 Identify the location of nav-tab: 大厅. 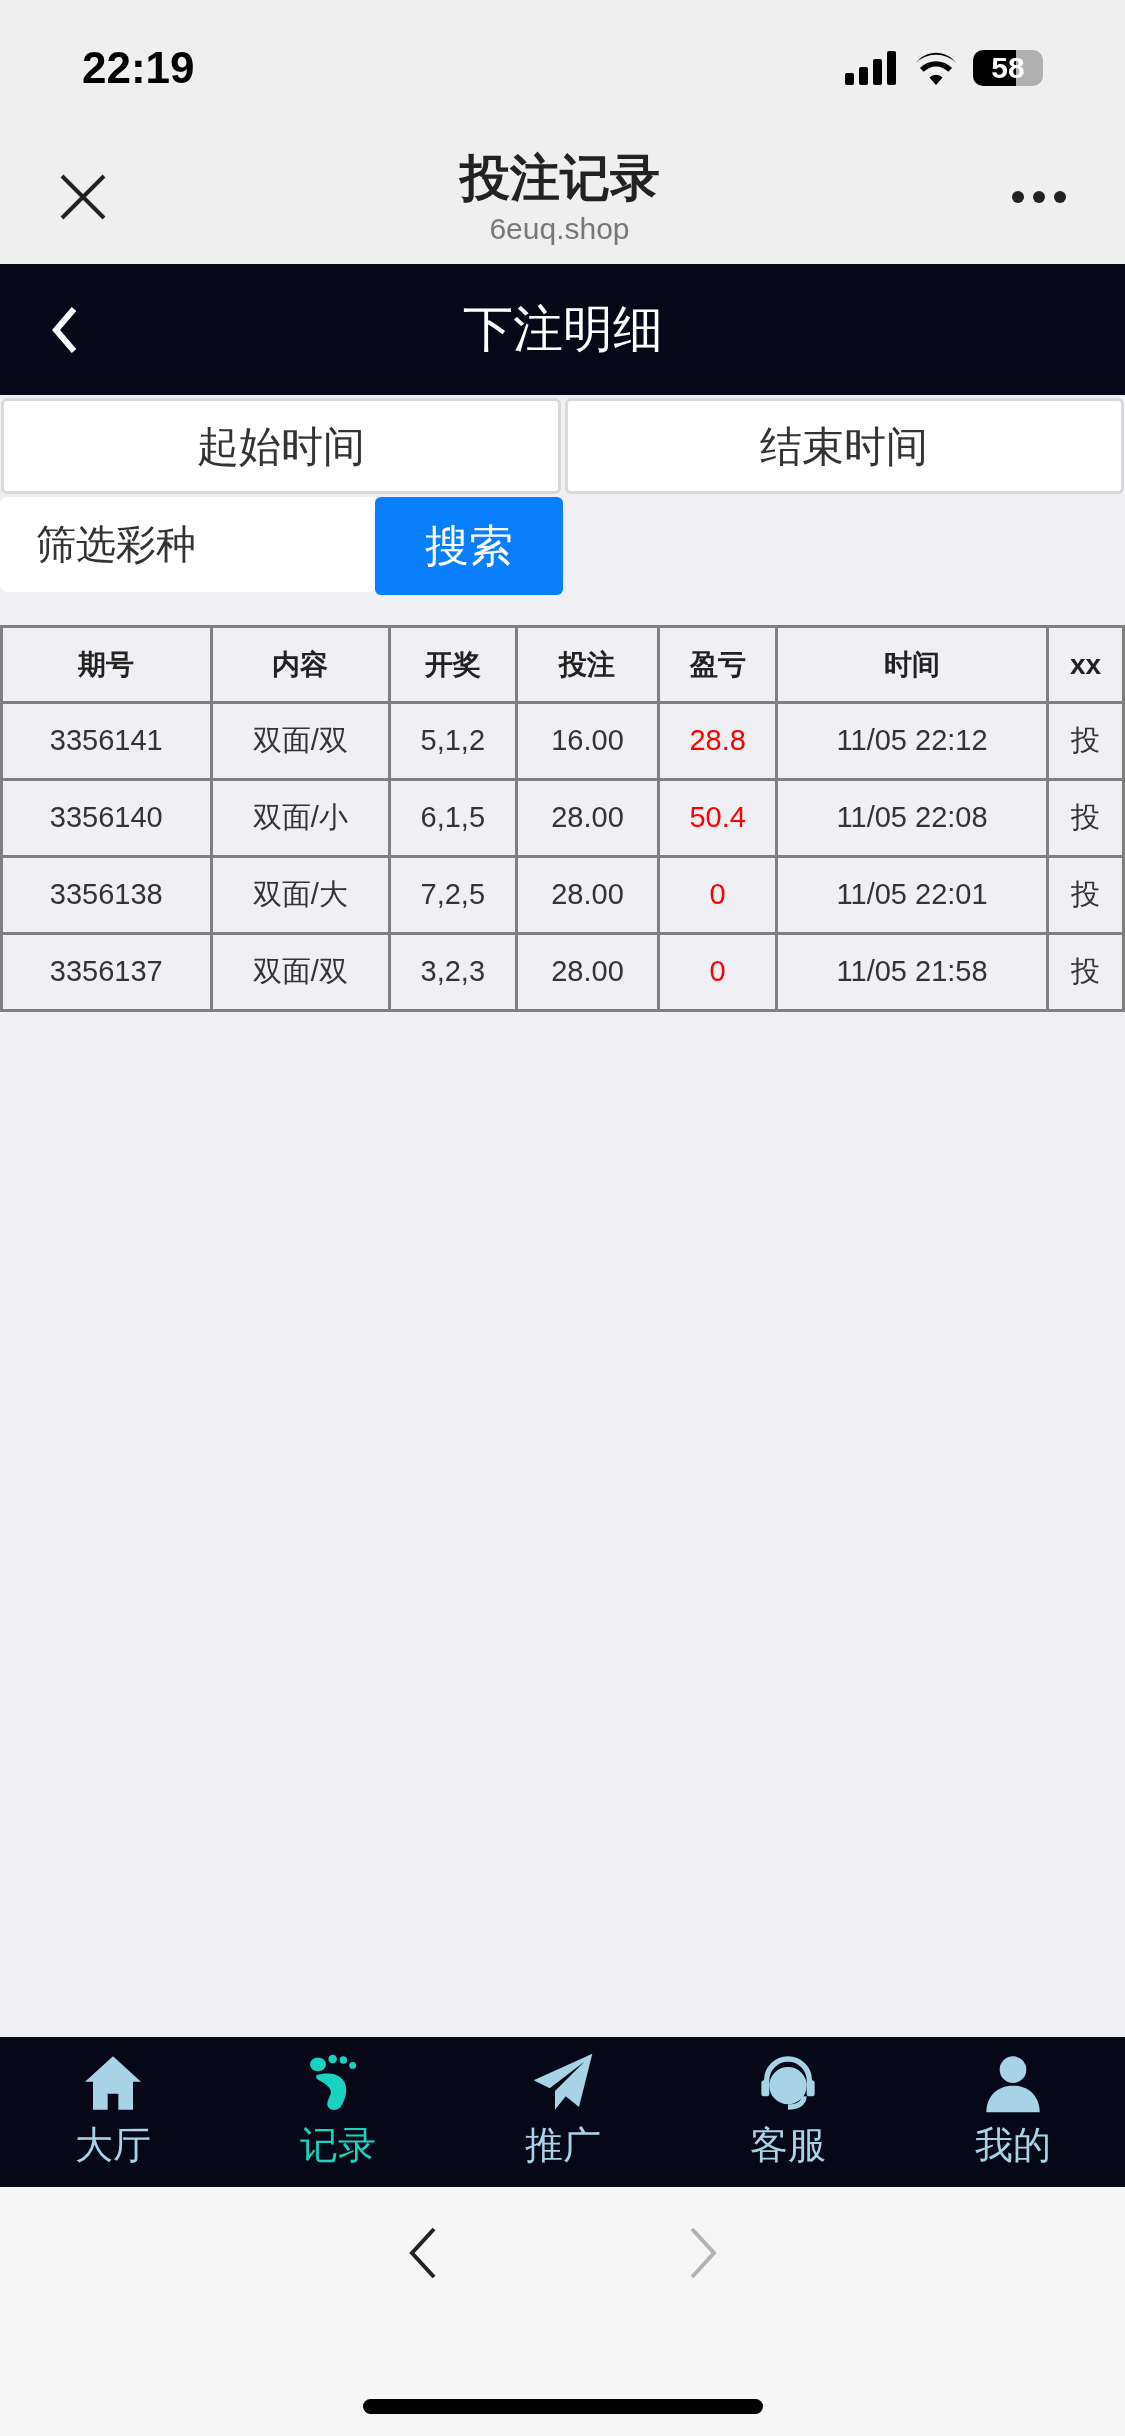
(112, 2112).